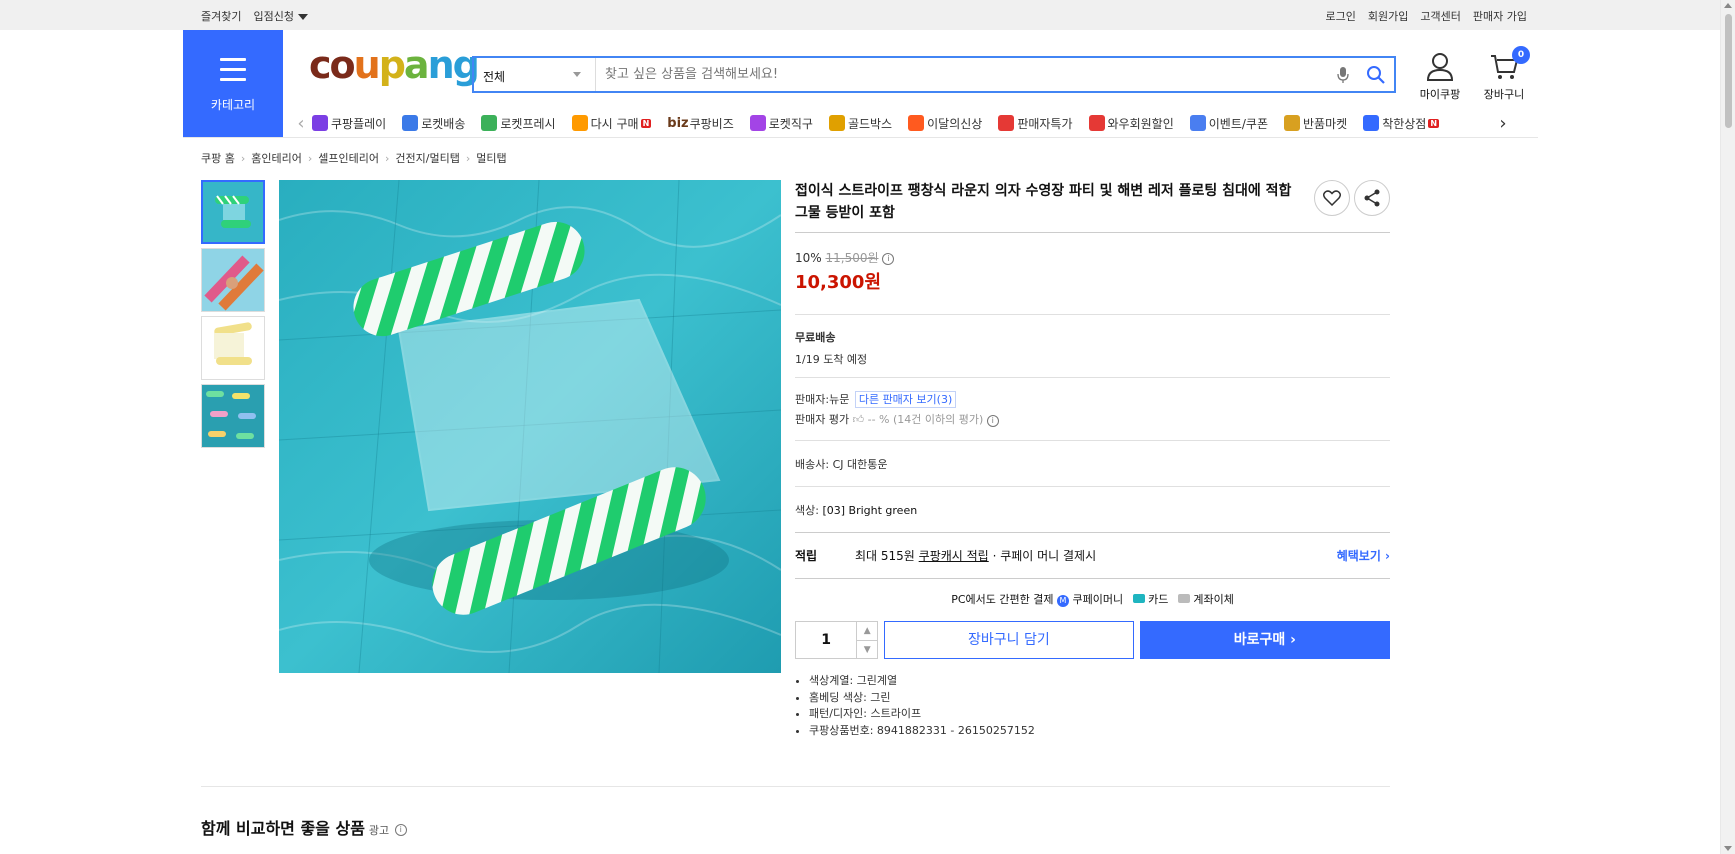  Describe the element at coordinates (491, 158) in the screenshot. I see `breadcrumb-item: 멀티탭` at that location.